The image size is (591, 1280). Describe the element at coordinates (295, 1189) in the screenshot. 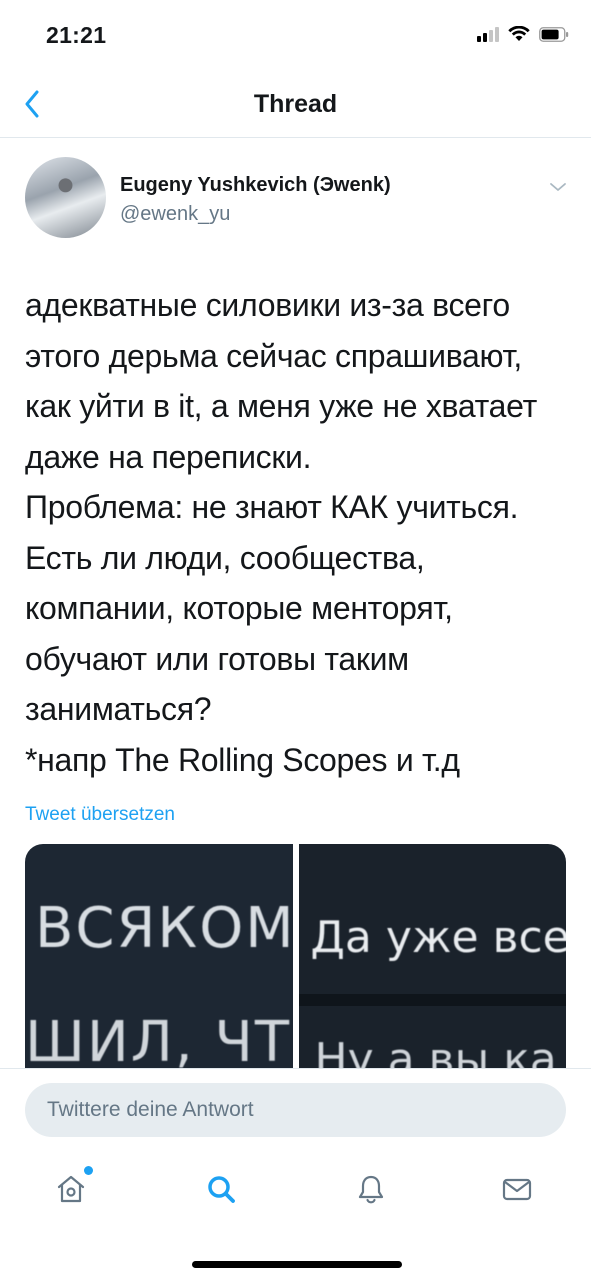

I see `tab-bar` at that location.